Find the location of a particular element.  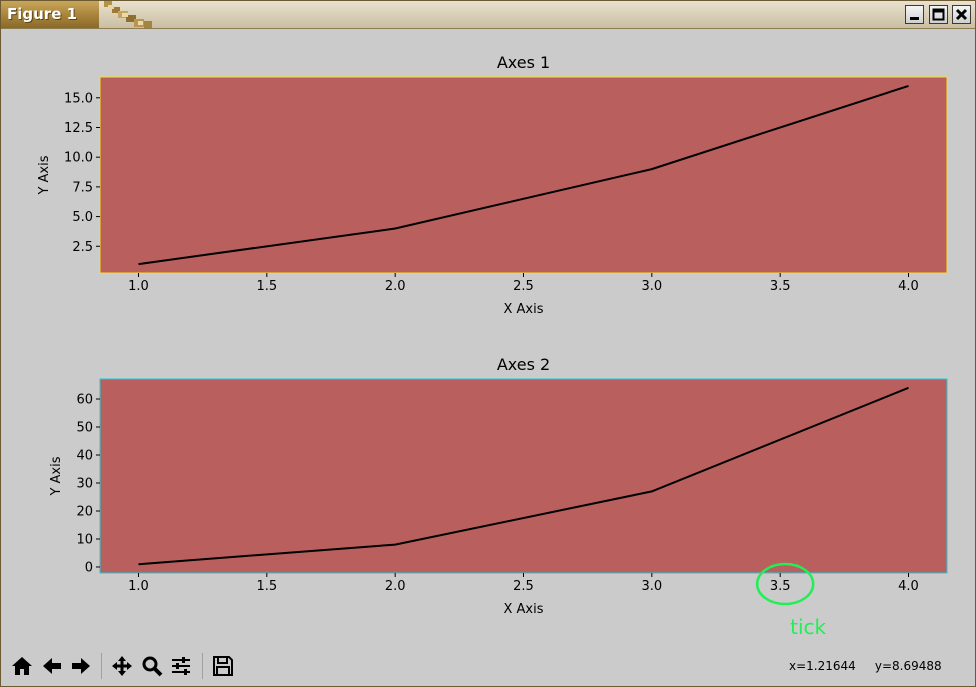

pan-button is located at coordinates (122, 666).